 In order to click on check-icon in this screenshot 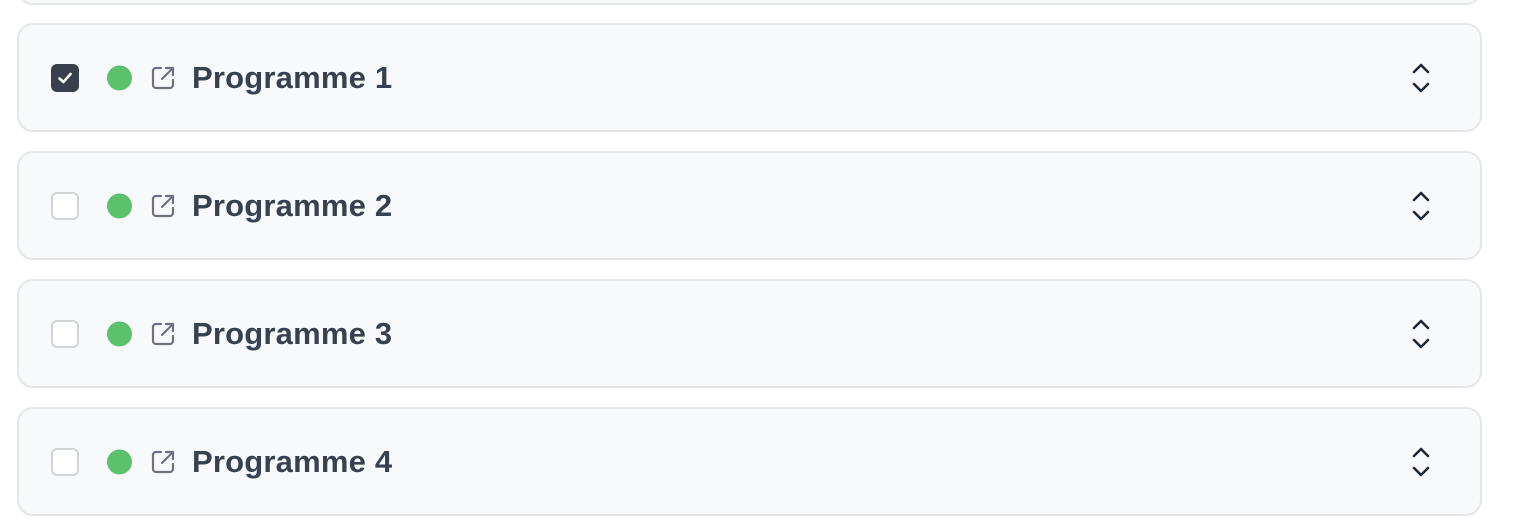, I will do `click(65, 77)`.